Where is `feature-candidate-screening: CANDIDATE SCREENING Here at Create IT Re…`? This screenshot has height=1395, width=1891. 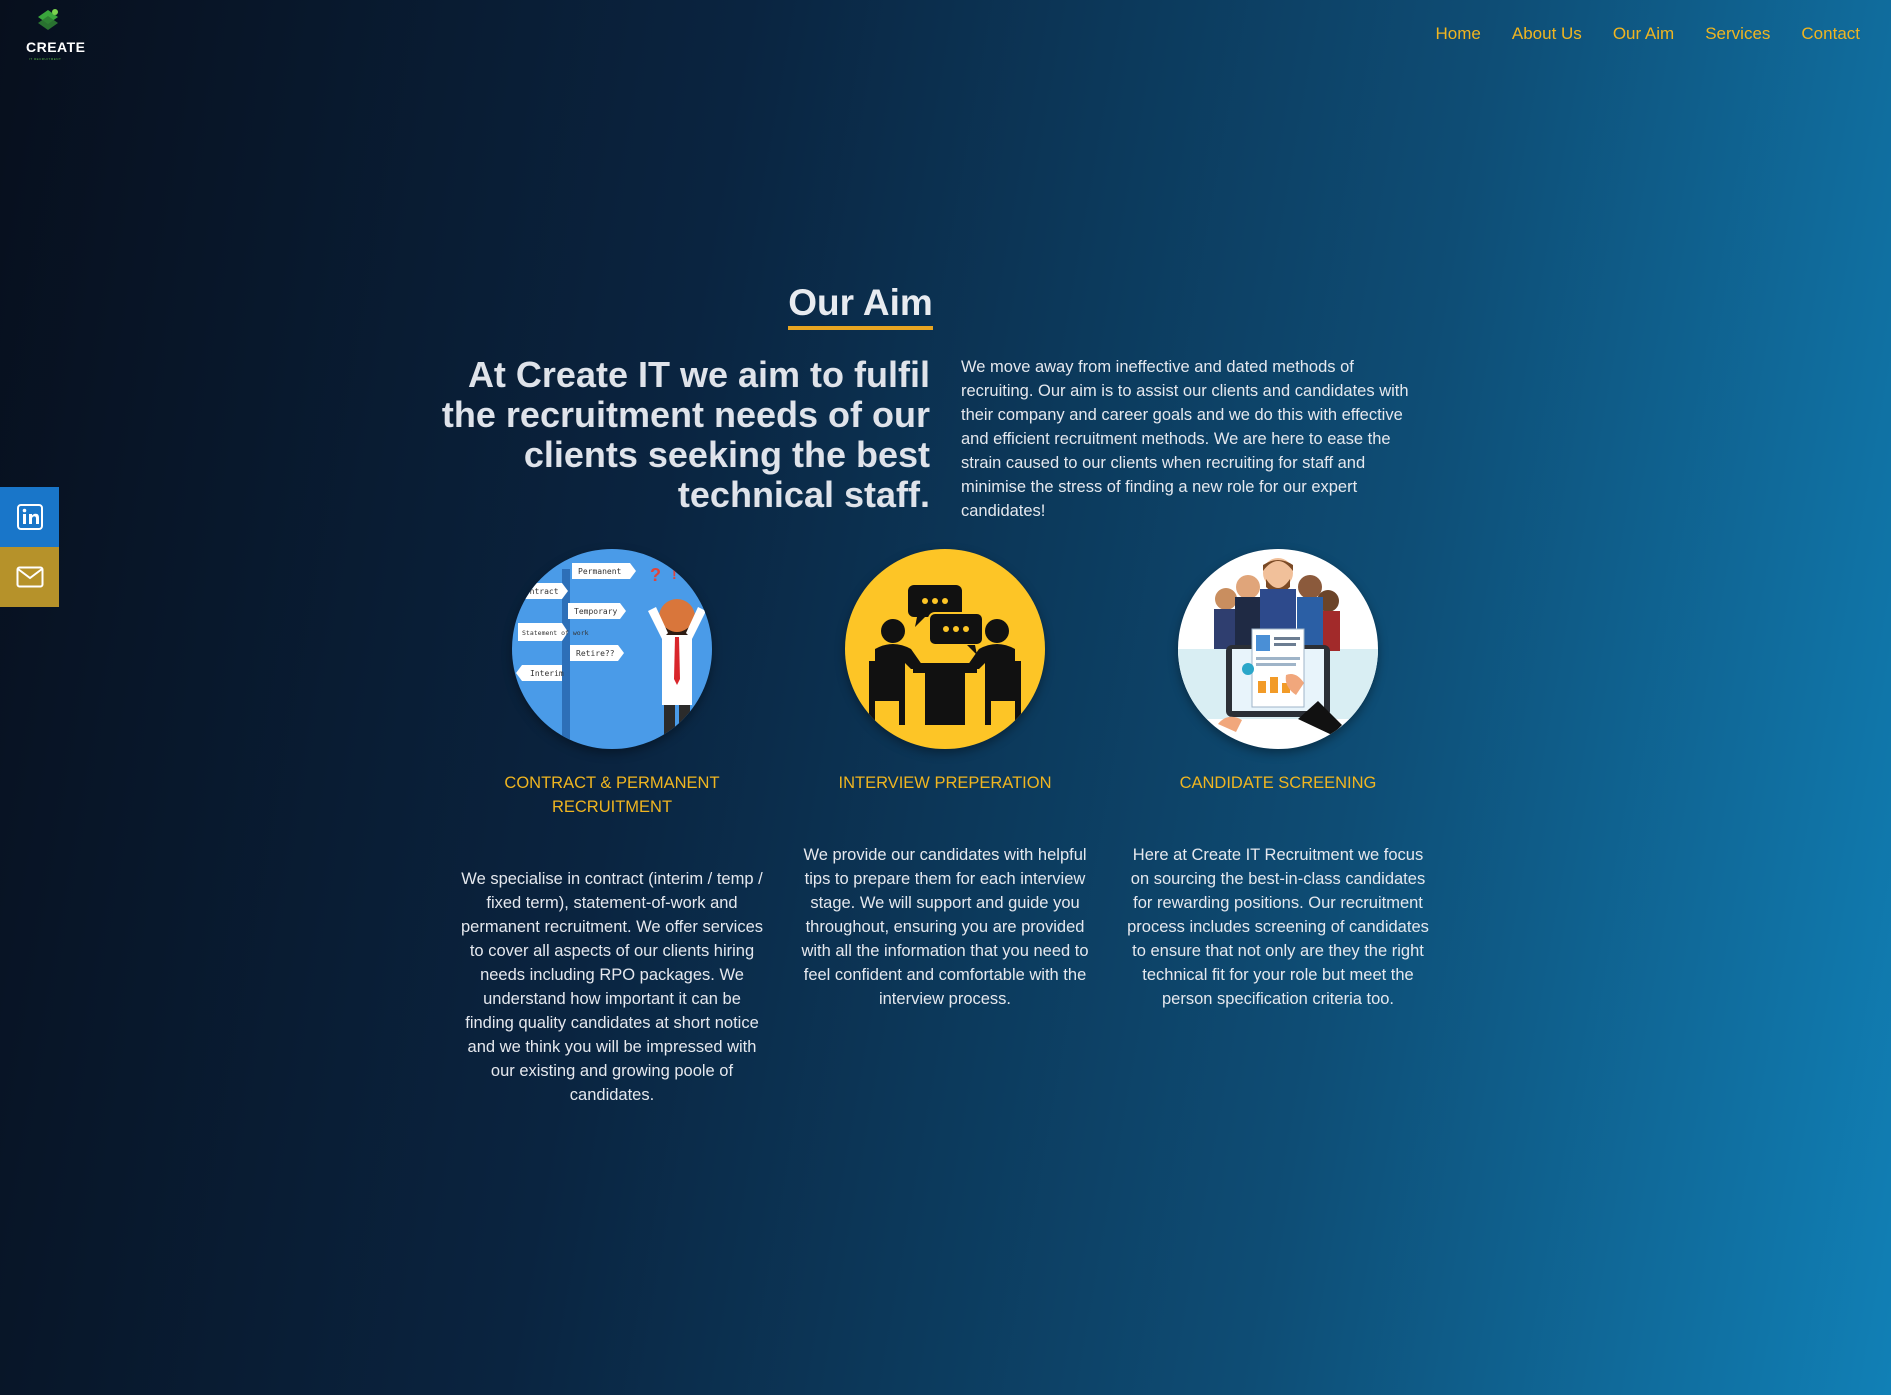
feature-candidate-screening: CANDIDATE SCREENING Here at Create IT Re… is located at coordinates (1278, 780).